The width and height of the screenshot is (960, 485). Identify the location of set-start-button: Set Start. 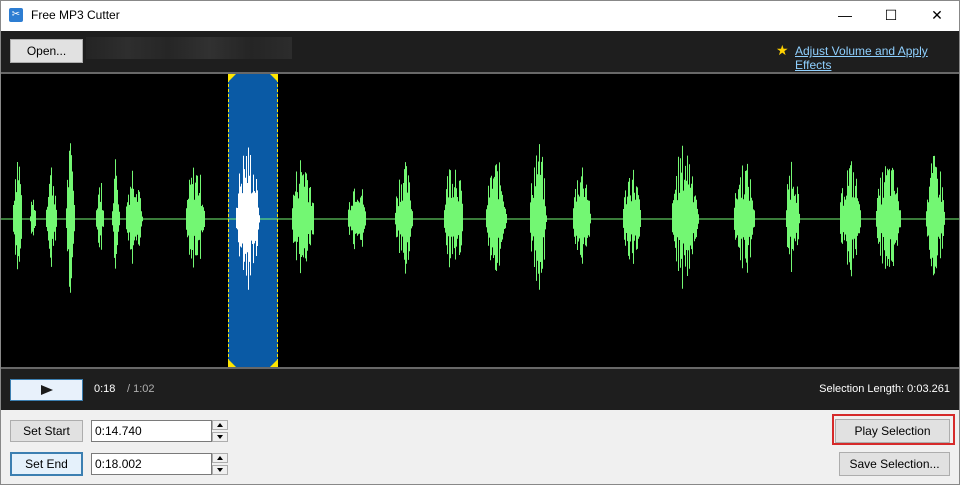
(46, 431).